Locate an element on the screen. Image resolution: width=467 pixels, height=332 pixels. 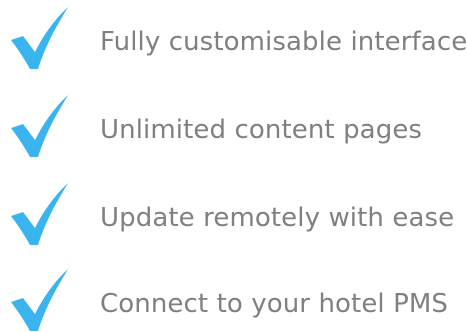
feature-label: Update remotely with ease is located at coordinates (277, 218).